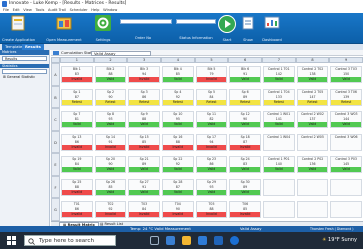 The height and width of the screenshot is (249, 363). Describe the element at coordinates (346, 142) in the screenshot. I see `matrix-cell: Control 3 W06` at that location.